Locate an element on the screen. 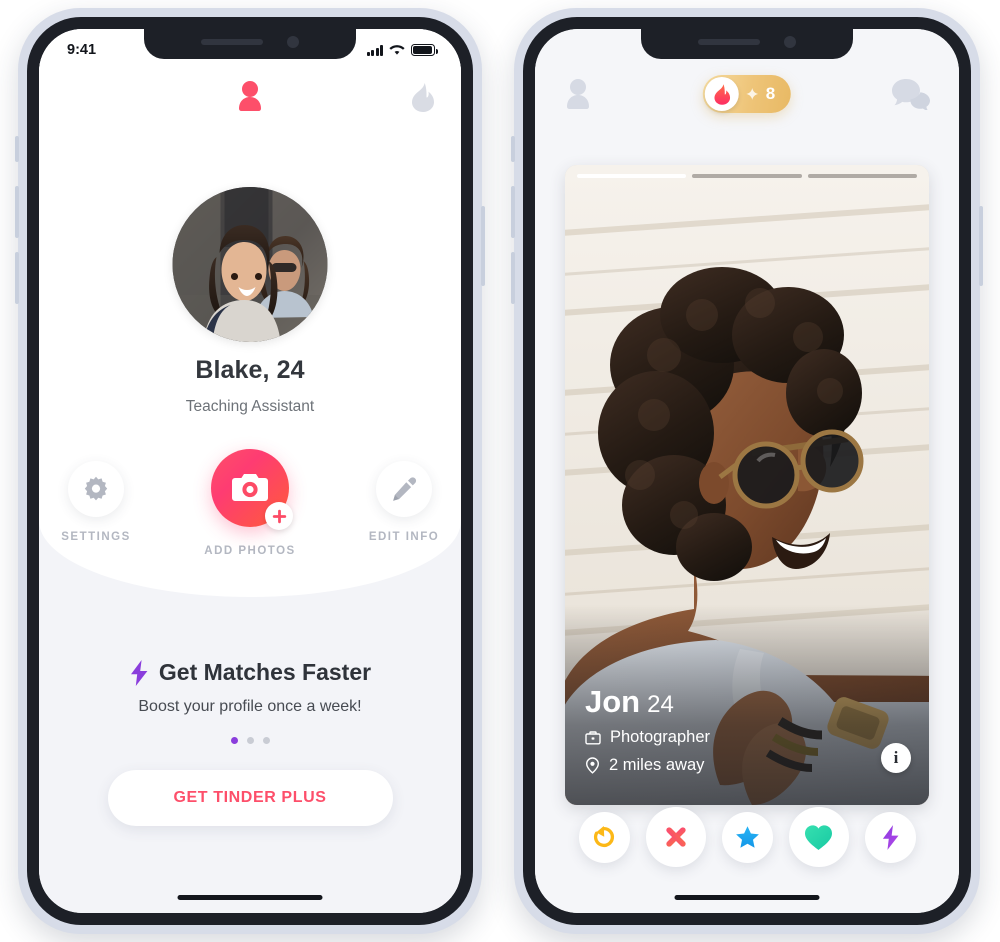 This screenshot has width=1000, height=942. camera-icon is located at coordinates (250, 487).